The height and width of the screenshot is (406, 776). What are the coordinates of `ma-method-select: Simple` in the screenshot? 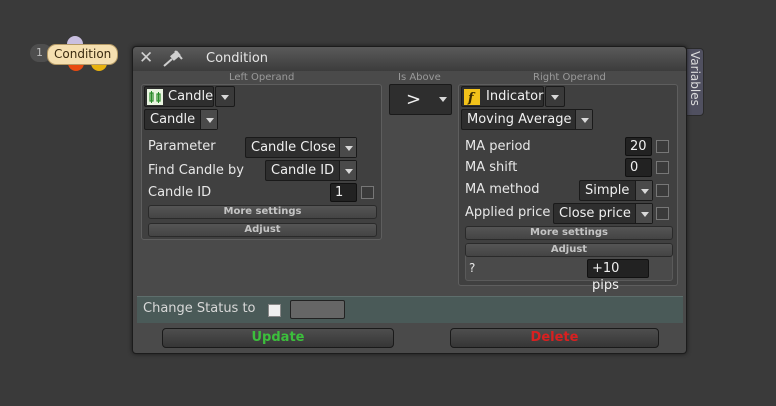 It's located at (616, 190).